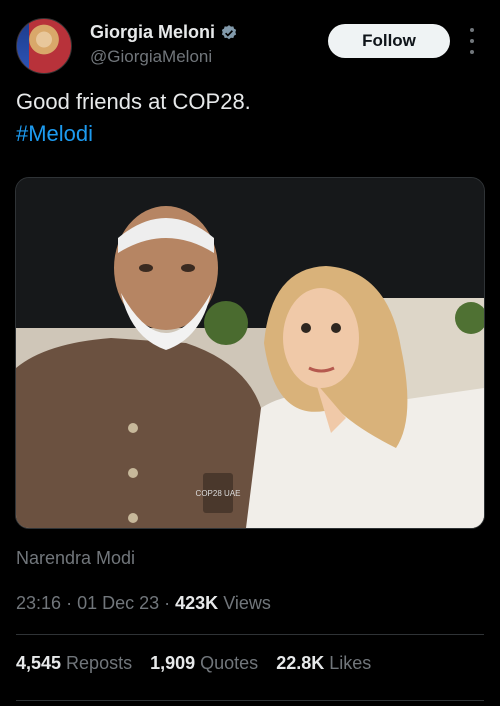 Image resolution: width=500 pixels, height=706 pixels. I want to click on more-options-icon, so click(472, 41).